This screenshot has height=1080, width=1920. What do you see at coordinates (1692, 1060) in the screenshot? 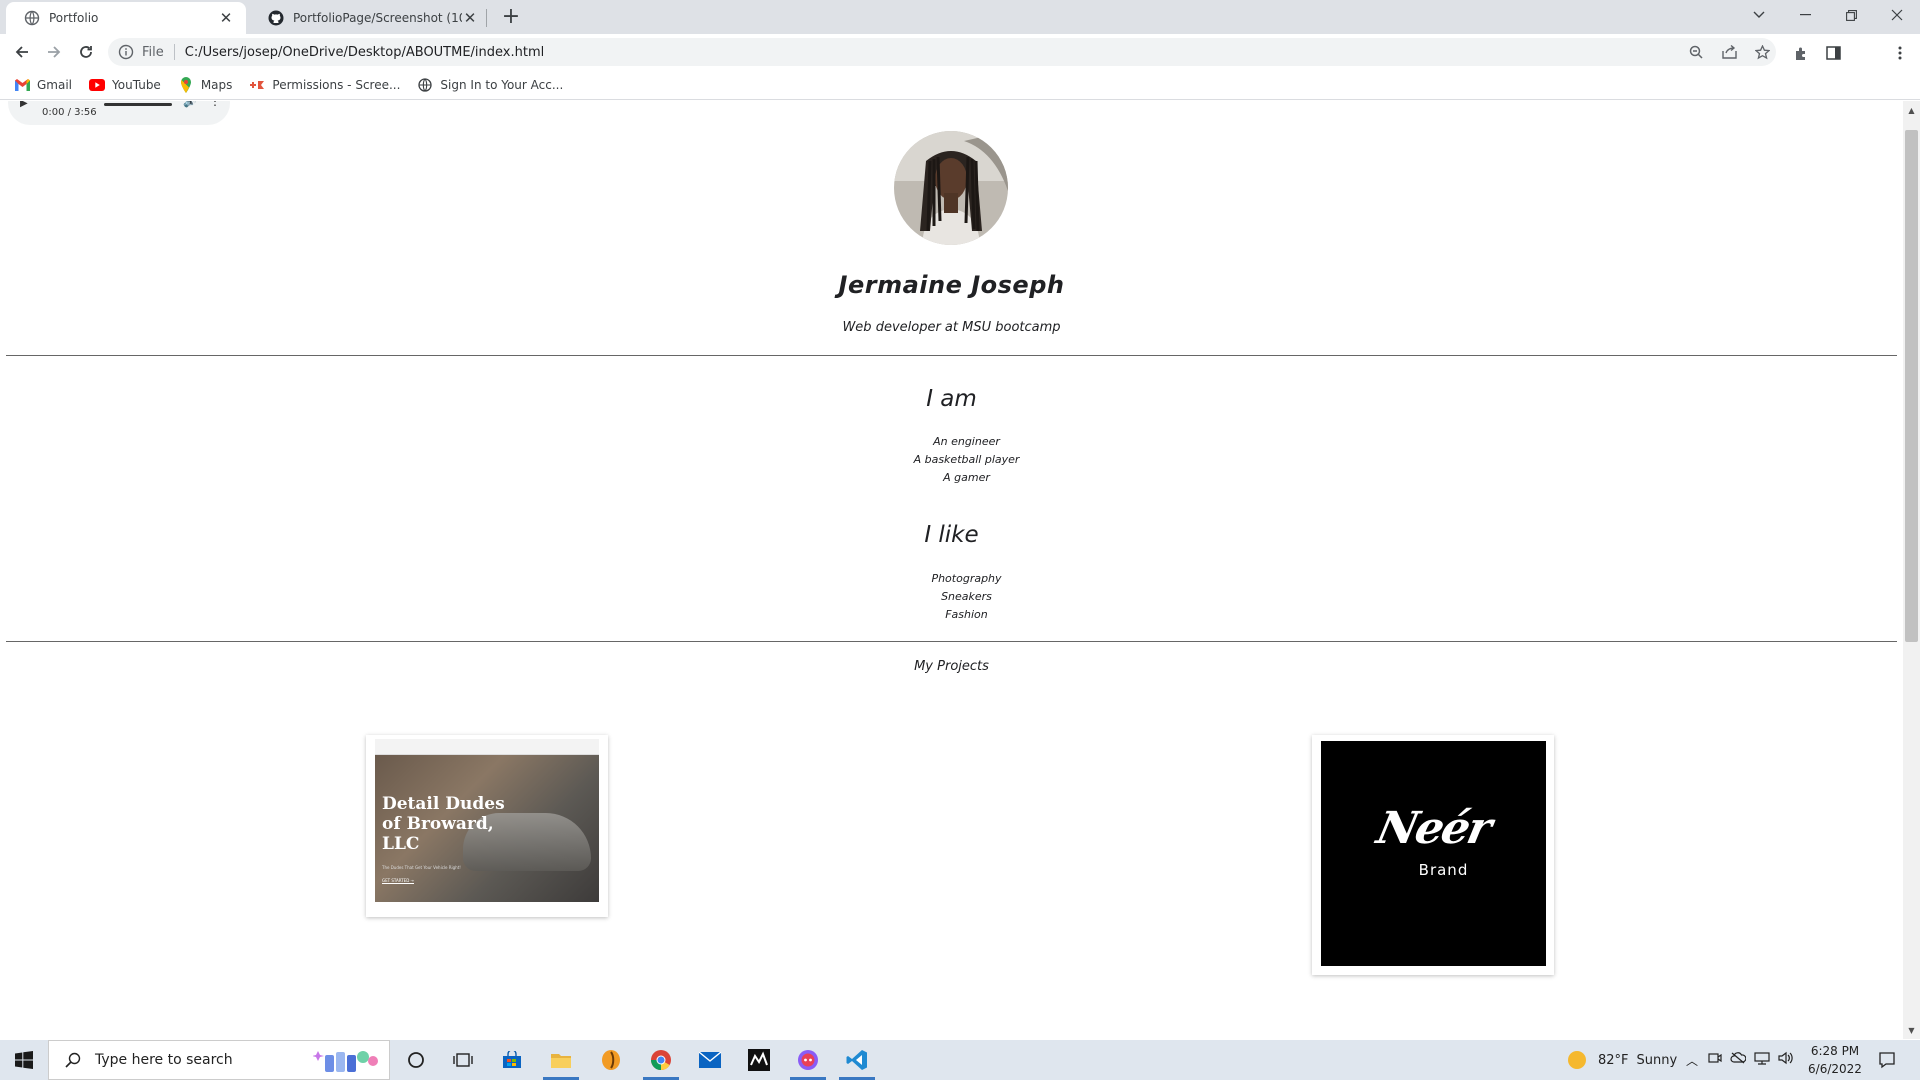
I see `chevron-up-icon: ︿` at bounding box center [1692, 1060].